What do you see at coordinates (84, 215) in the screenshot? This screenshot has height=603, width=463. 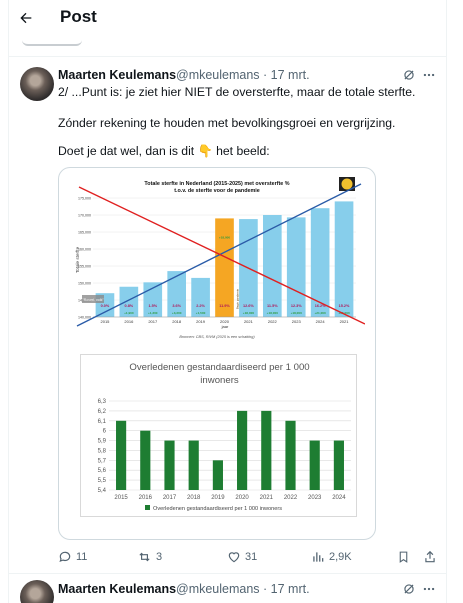 I see `chart1-y-tick-label: 170,000` at bounding box center [84, 215].